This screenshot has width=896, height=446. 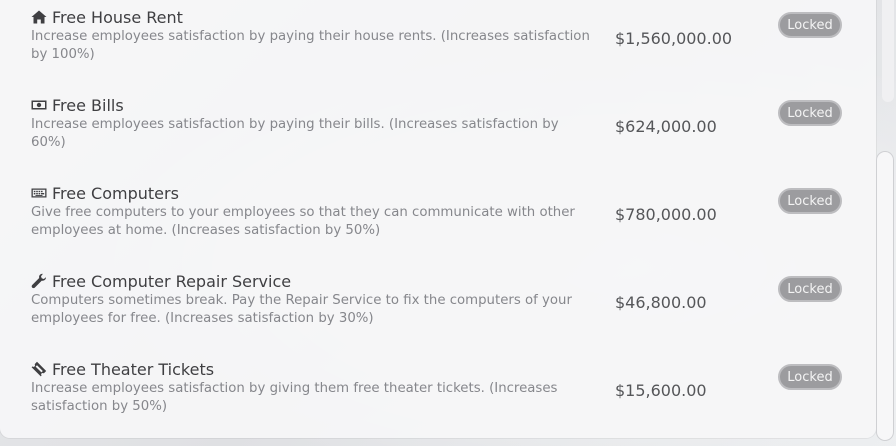 What do you see at coordinates (666, 214) in the screenshot?
I see `perk-price: $780,000.00` at bounding box center [666, 214].